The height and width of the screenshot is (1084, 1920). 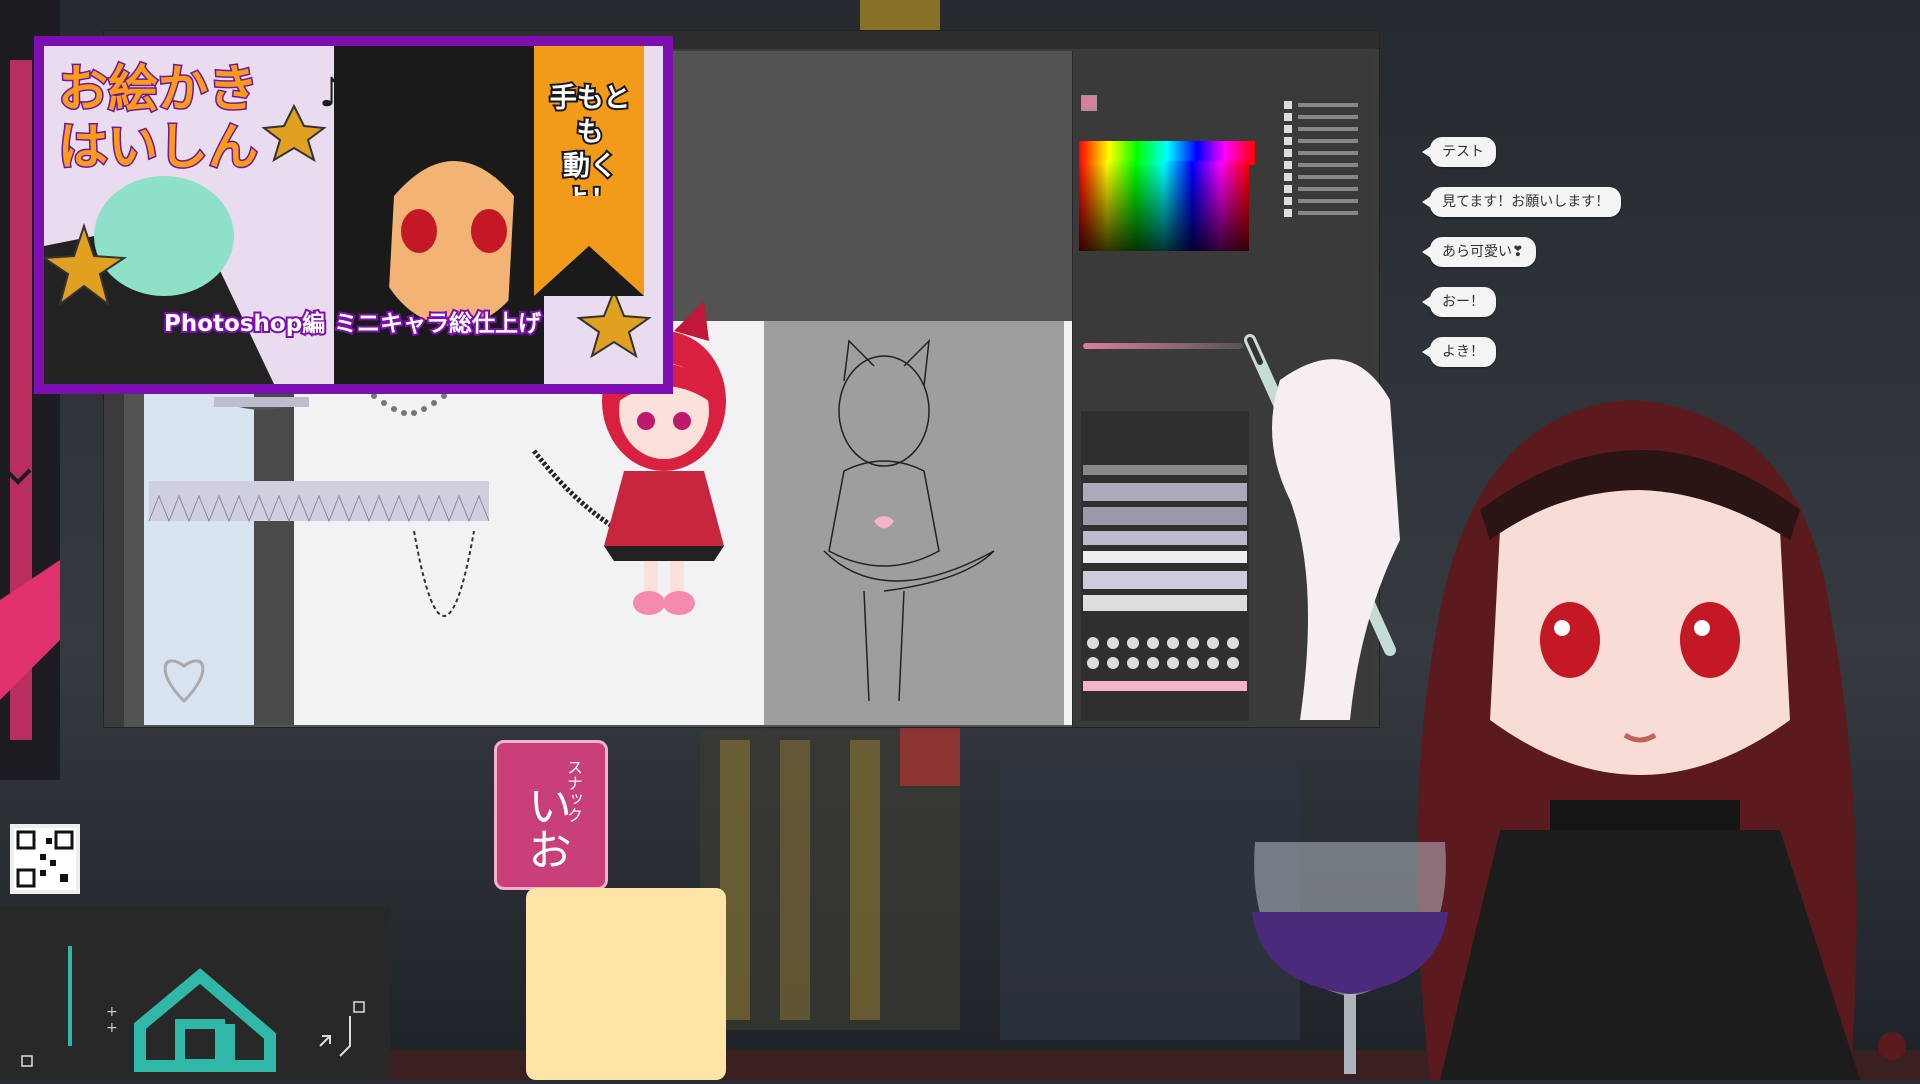 What do you see at coordinates (545, 827) in the screenshot?
I see `sign-big-text: いお` at bounding box center [545, 827].